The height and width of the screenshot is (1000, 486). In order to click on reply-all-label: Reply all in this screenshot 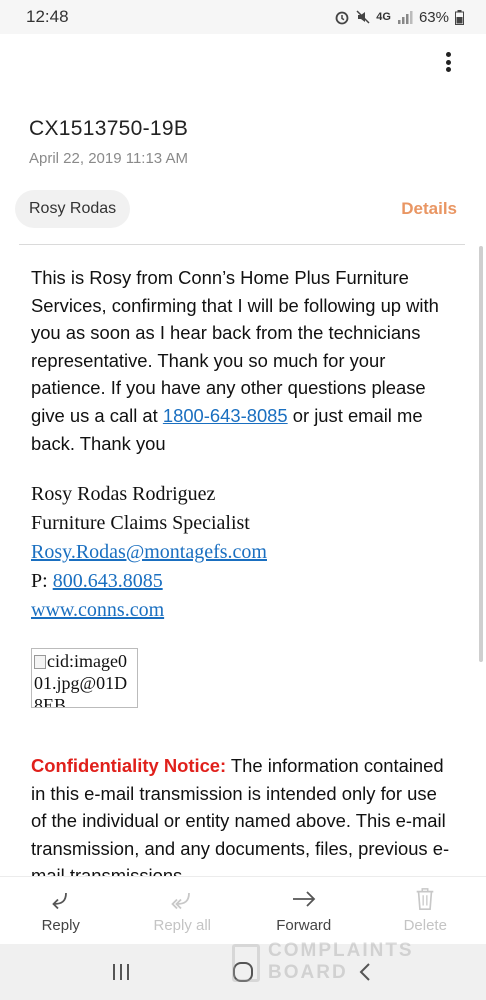, I will do `click(182, 925)`.